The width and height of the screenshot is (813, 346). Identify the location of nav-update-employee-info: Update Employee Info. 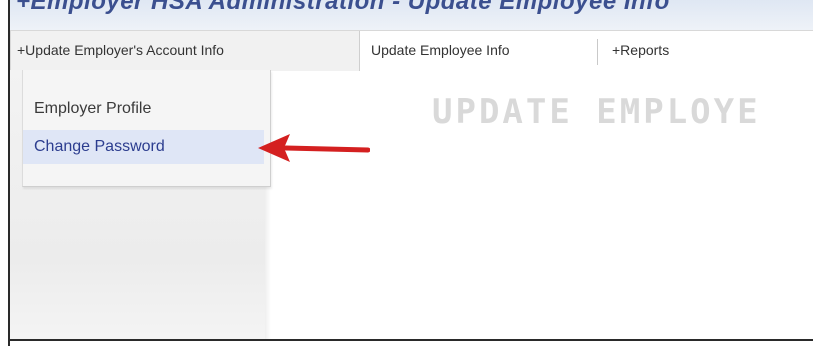
(484, 51).